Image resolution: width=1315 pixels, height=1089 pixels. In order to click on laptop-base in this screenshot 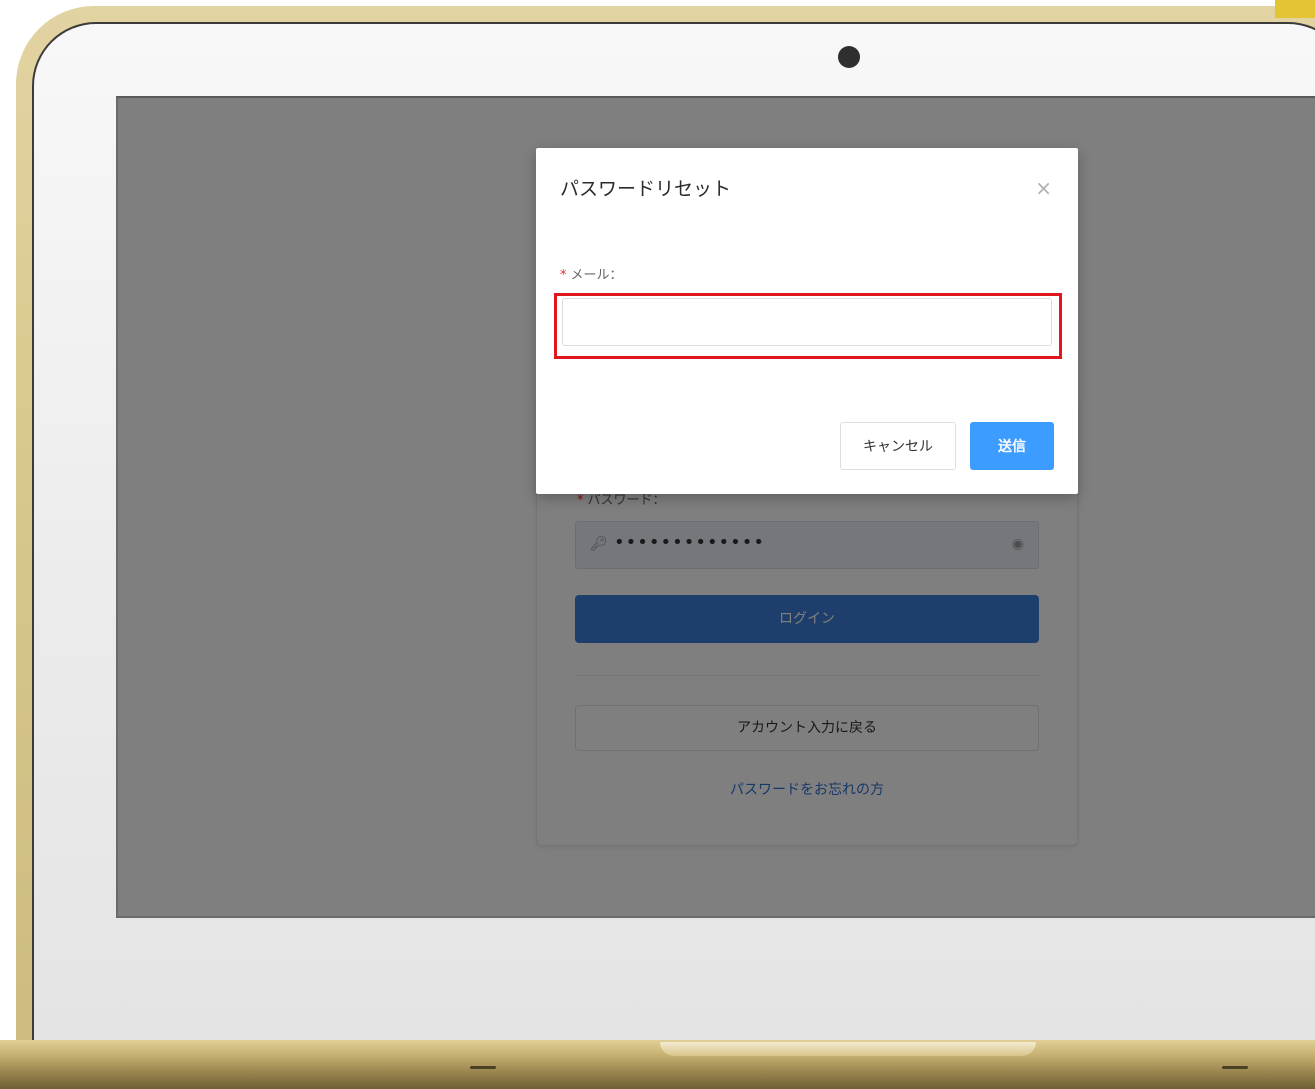, I will do `click(657, 1064)`.